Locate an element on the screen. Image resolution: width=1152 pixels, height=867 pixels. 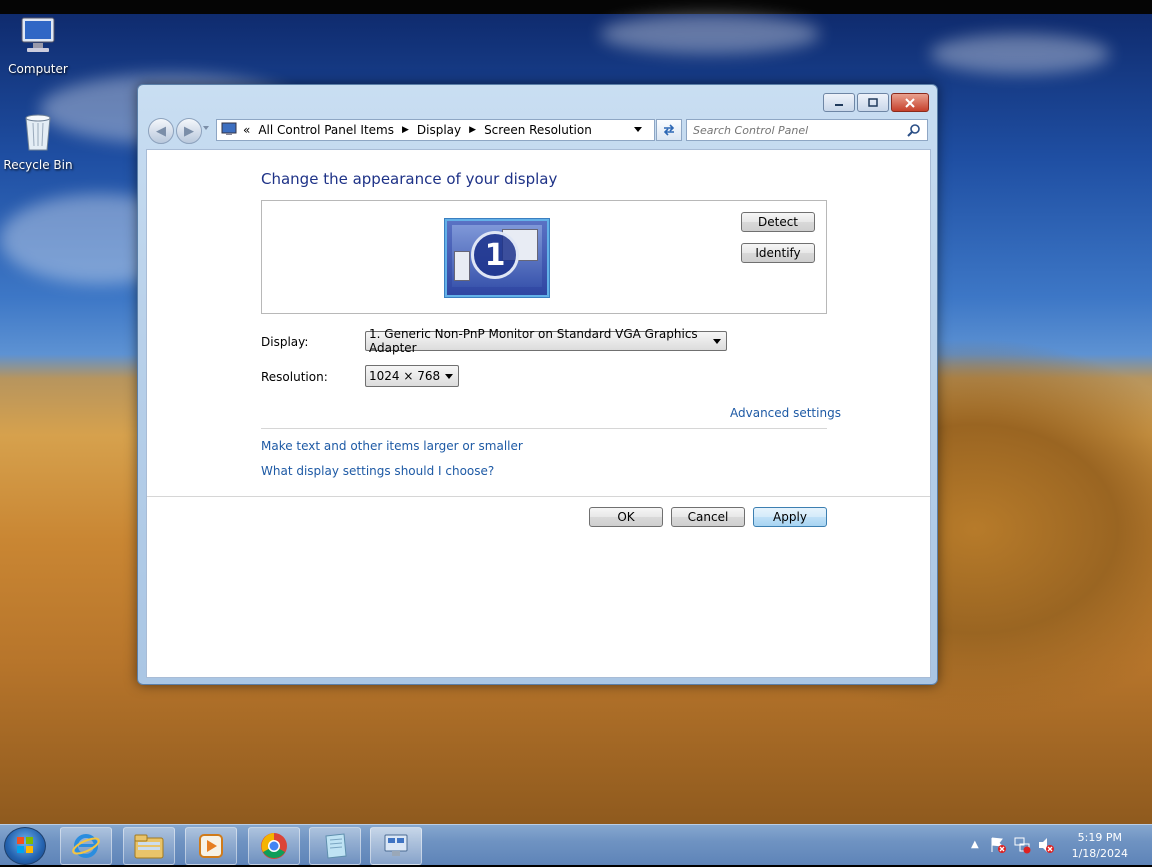
desktop-icon-recycle-bin: Recycle Bin is located at coordinates (39, 141).